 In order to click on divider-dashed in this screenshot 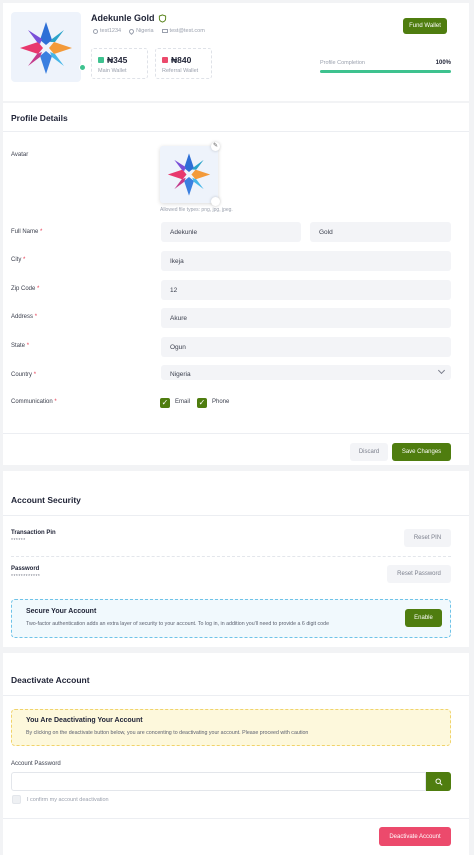, I will do `click(231, 556)`.